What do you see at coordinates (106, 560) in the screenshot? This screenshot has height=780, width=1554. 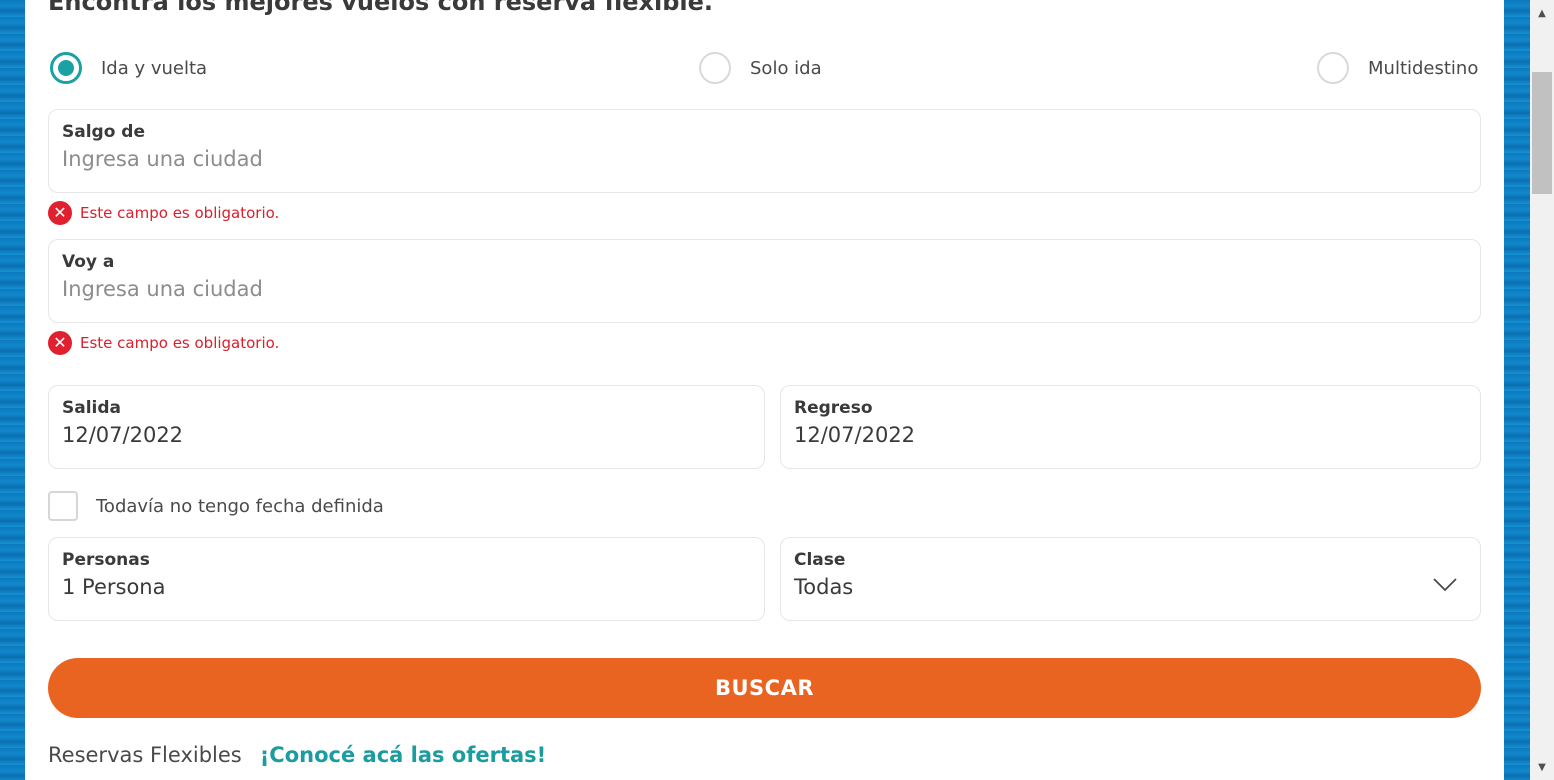 I see `passengers-label: Personas` at bounding box center [106, 560].